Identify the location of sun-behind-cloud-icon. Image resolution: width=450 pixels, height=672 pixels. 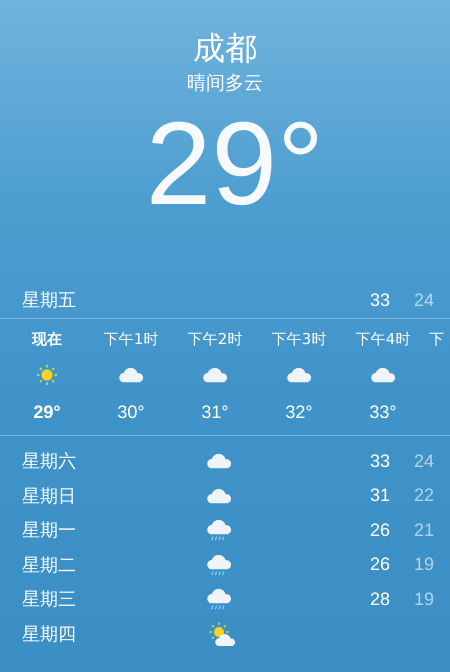
(222, 633).